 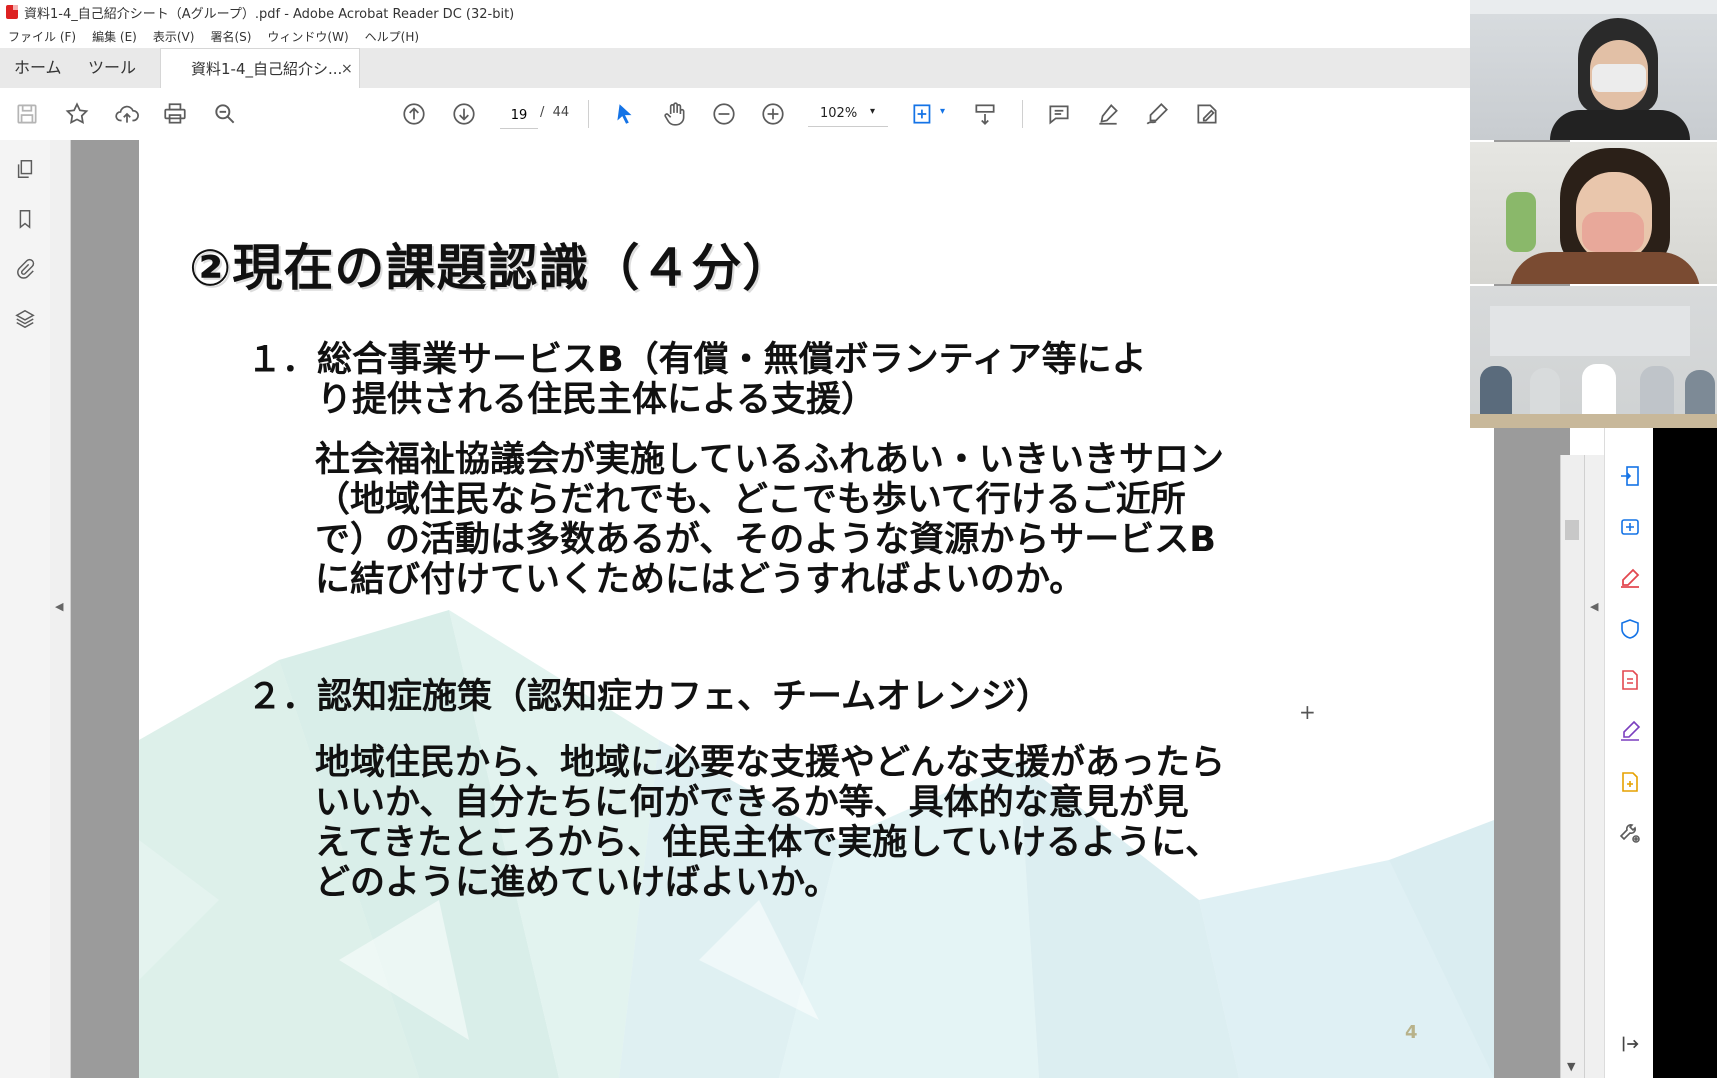 What do you see at coordinates (25, 169) in the screenshot?
I see `pages-icon` at bounding box center [25, 169].